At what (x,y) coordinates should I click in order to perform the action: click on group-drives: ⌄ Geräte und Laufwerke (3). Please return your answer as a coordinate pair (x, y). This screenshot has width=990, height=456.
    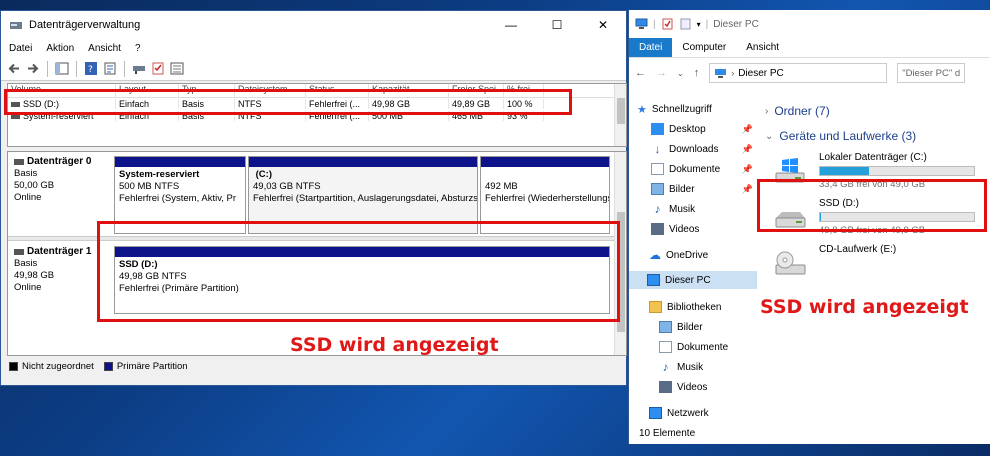
    Looking at the image, I should click on (840, 136).